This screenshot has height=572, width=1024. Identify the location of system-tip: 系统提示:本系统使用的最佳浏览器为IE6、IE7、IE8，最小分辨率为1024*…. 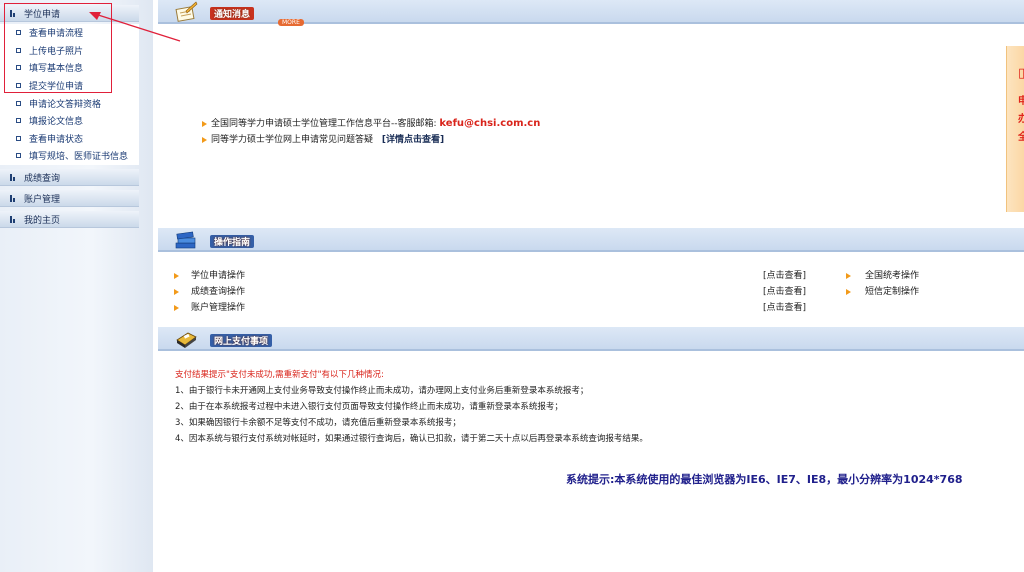
(764, 479).